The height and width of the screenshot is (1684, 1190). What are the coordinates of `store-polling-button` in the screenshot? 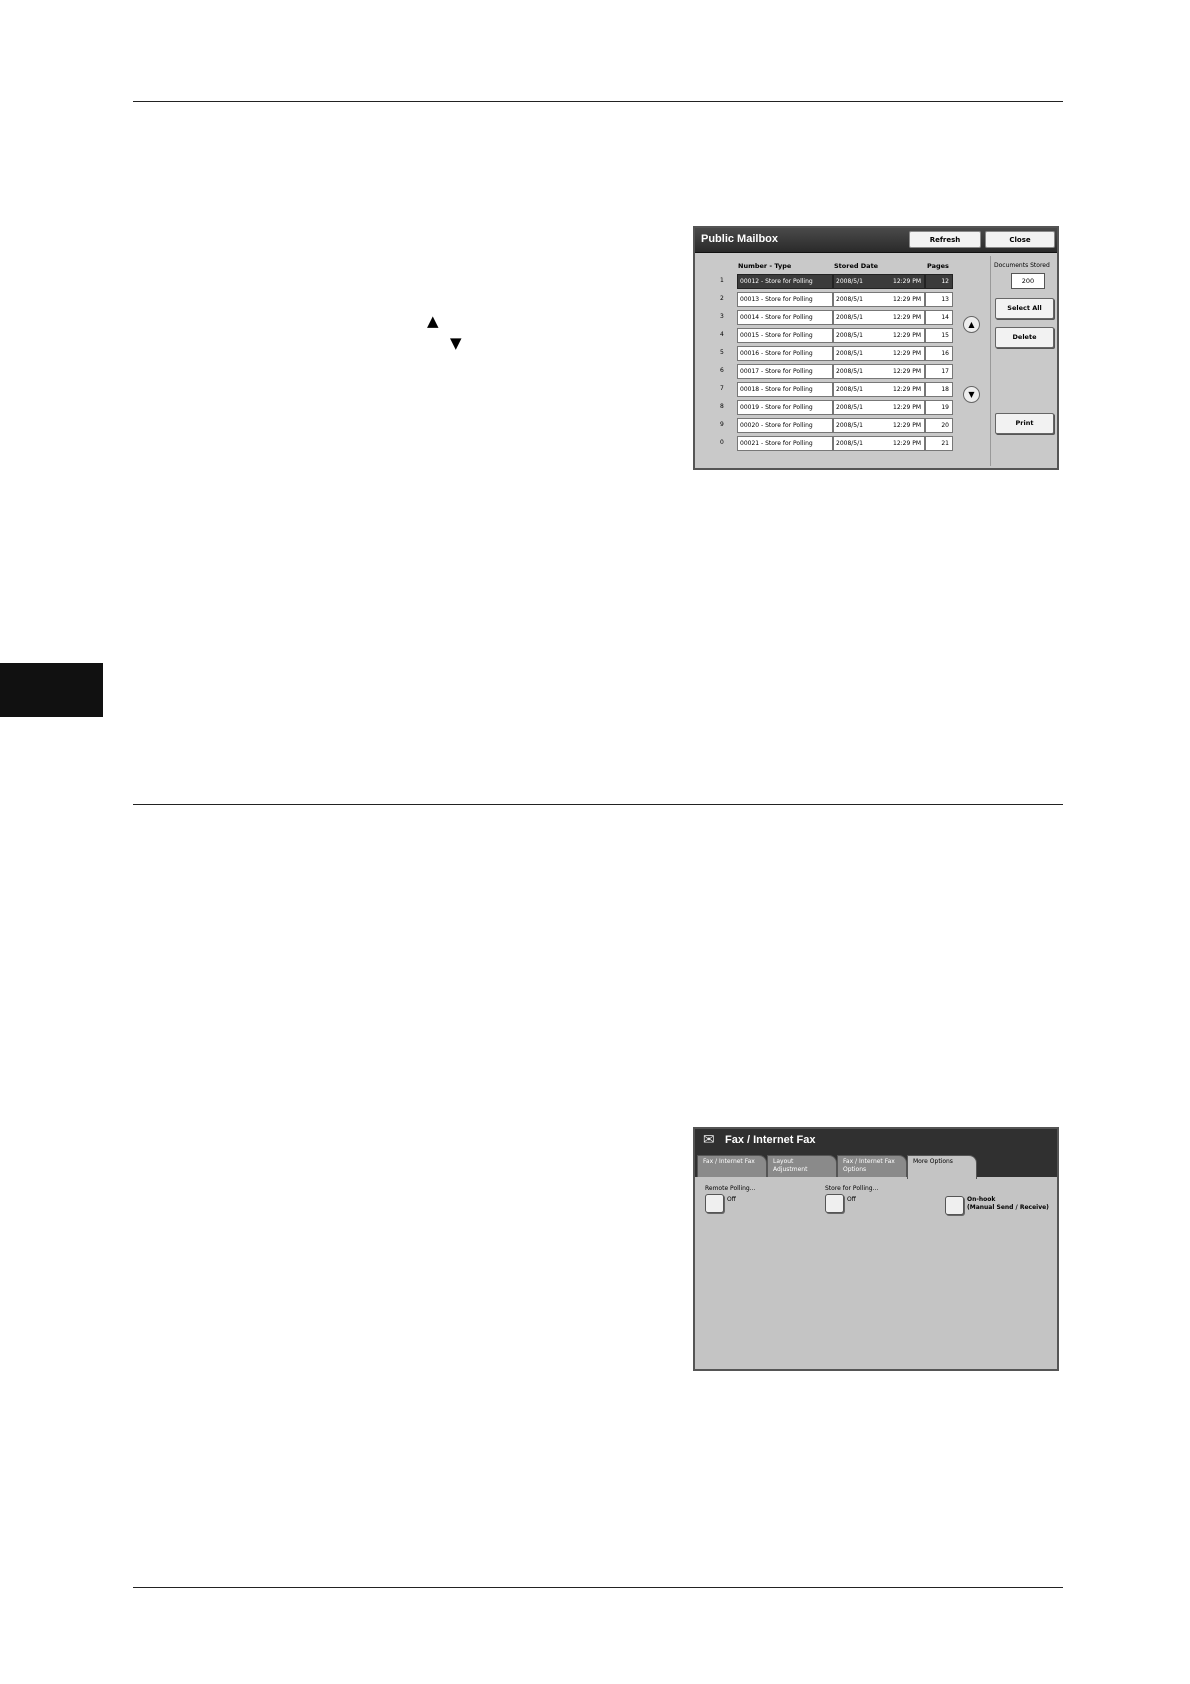 It's located at (834, 1203).